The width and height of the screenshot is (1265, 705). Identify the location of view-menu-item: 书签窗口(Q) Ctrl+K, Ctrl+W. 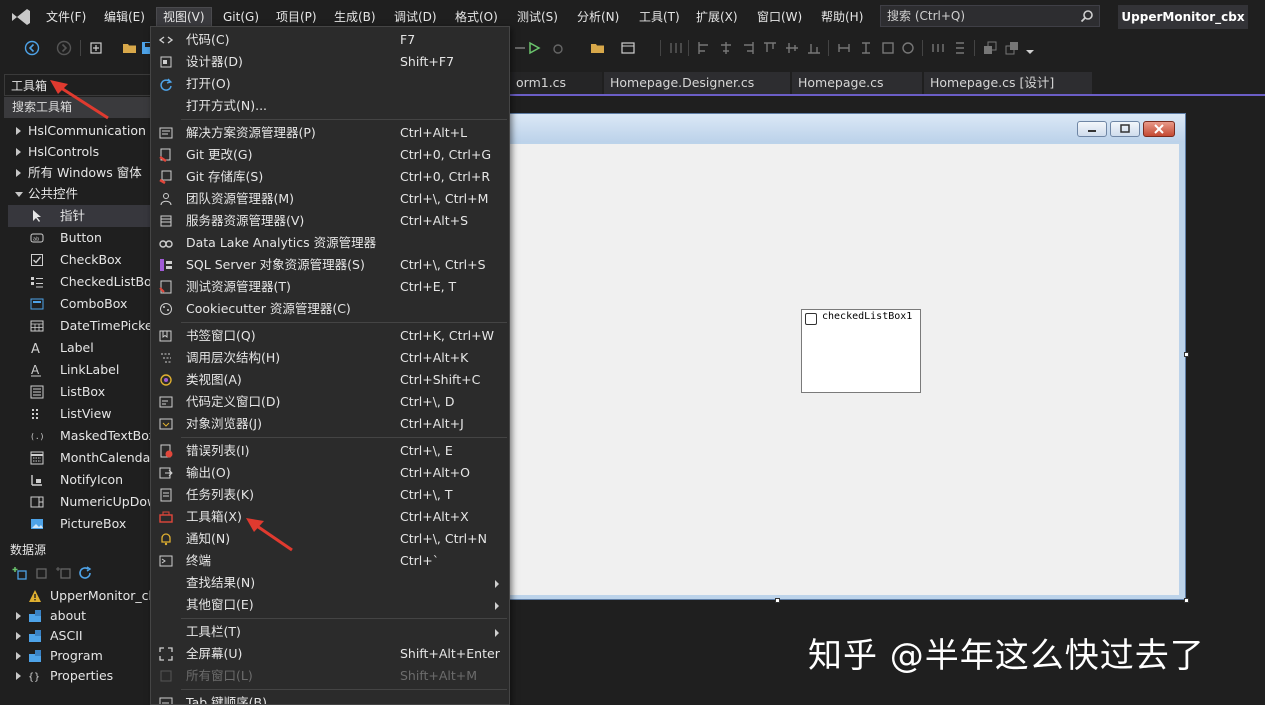
(330, 336).